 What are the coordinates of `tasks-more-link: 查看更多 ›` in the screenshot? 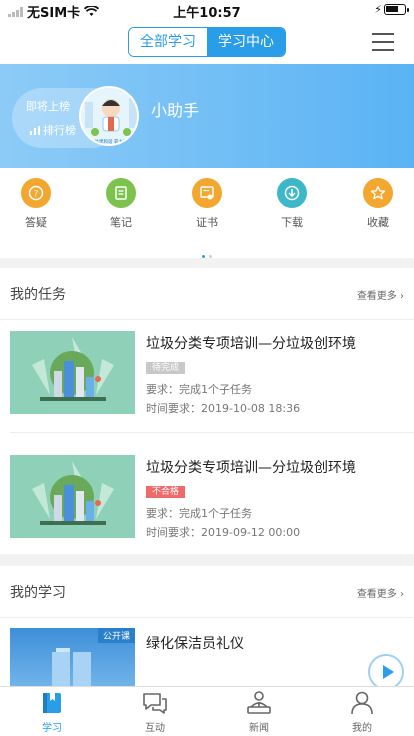 It's located at (380, 294).